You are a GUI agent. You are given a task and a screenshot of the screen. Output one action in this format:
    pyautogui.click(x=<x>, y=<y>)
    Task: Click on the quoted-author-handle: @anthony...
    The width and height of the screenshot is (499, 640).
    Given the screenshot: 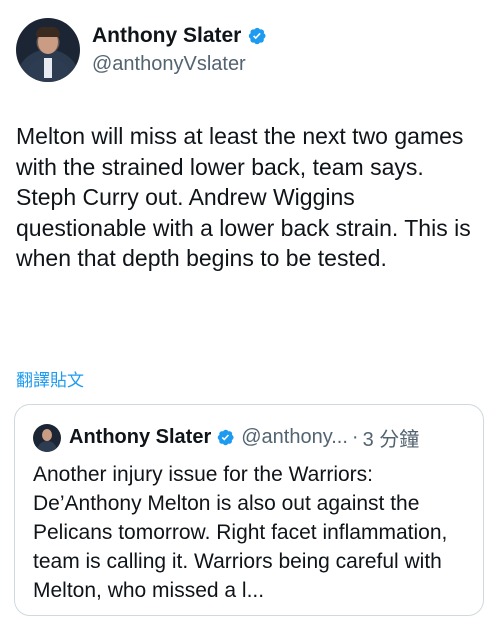 What is the action you would take?
    pyautogui.click(x=294, y=437)
    